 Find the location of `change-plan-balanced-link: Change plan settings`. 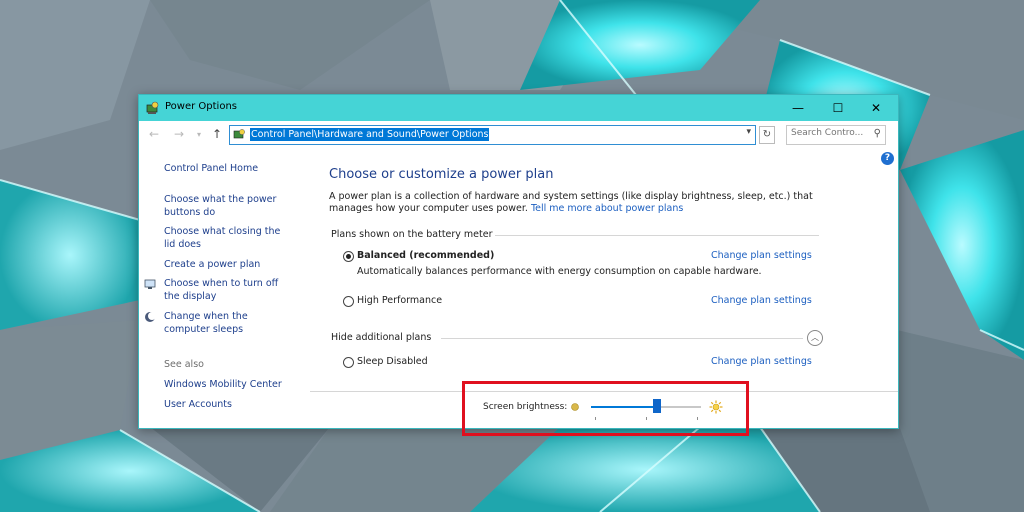

change-plan-balanced-link: Change plan settings is located at coordinates (761, 255).